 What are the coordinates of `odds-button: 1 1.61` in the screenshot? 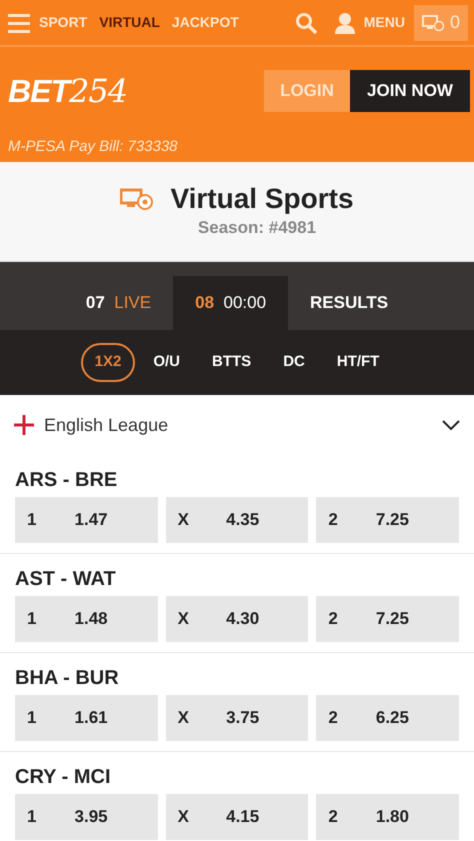 It's located at (86, 718).